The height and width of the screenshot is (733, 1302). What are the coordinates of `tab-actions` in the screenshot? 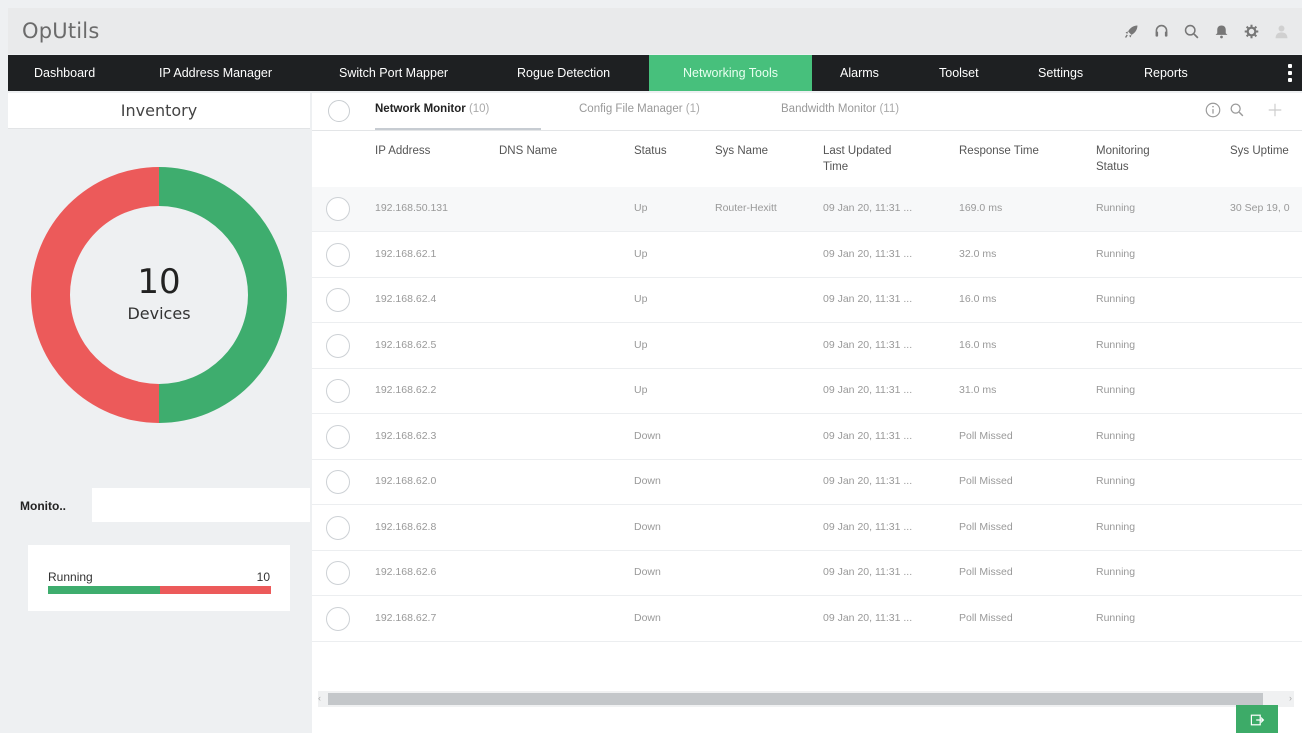 It's located at (1244, 112).